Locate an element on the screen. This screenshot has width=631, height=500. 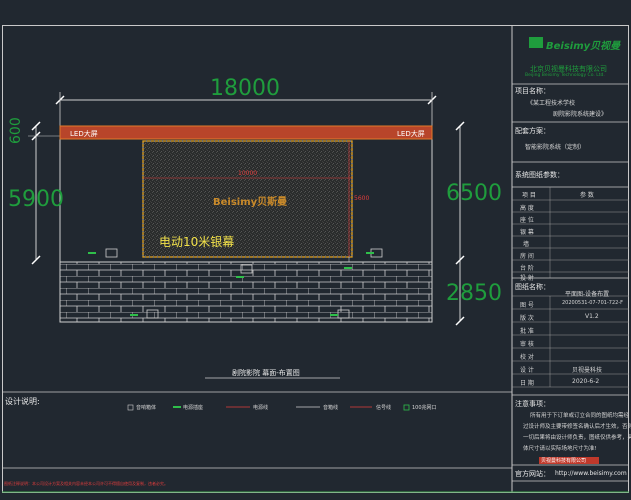
speaker-left is located at coordinates (111, 253).